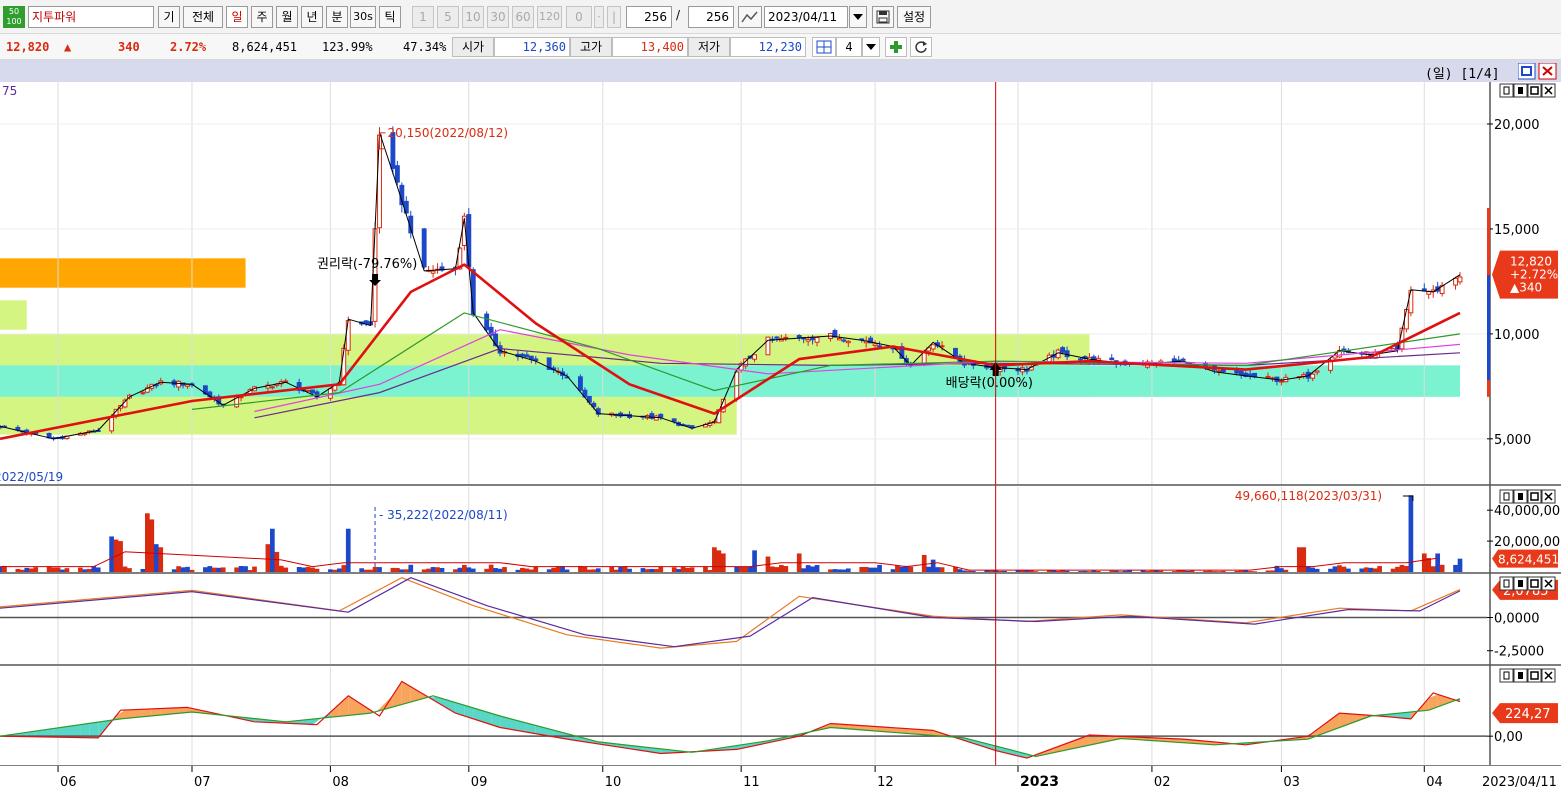 Image resolution: width=1561 pixels, height=798 pixels. I want to click on price-up-icon: ▲, so click(68, 47).